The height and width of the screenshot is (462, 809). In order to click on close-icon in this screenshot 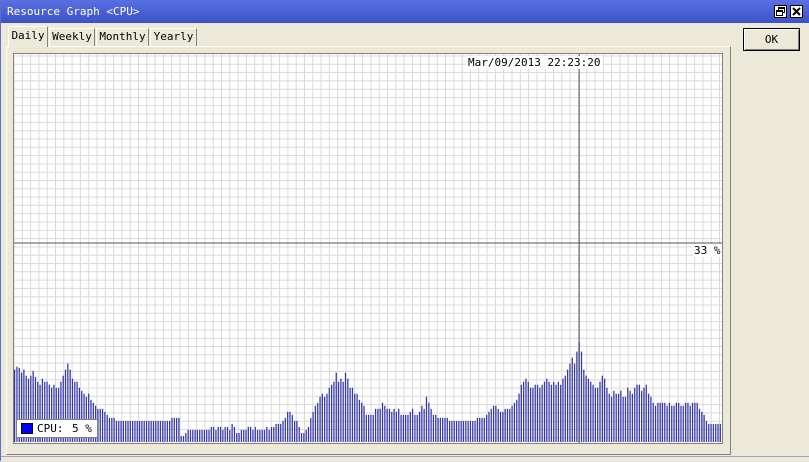, I will do `click(796, 11)`.